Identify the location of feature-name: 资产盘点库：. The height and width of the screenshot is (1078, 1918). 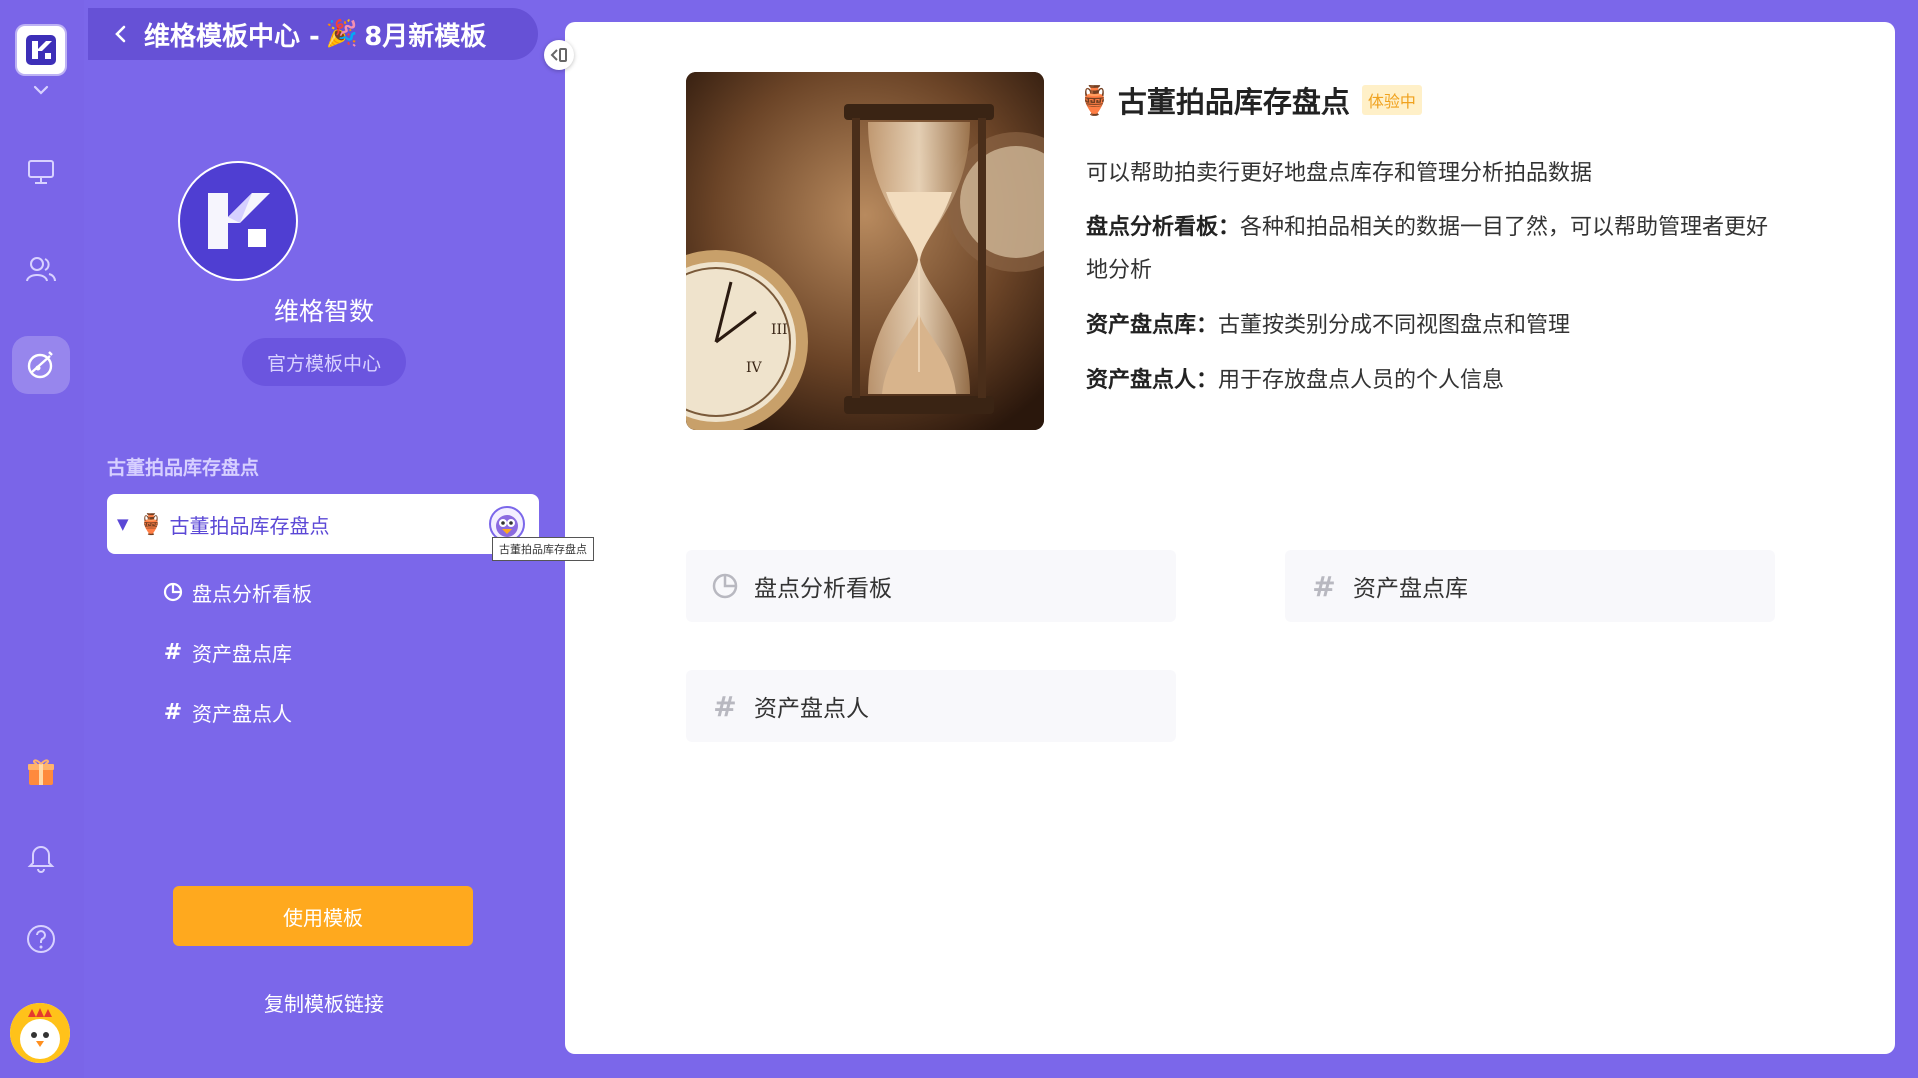
(1152, 325).